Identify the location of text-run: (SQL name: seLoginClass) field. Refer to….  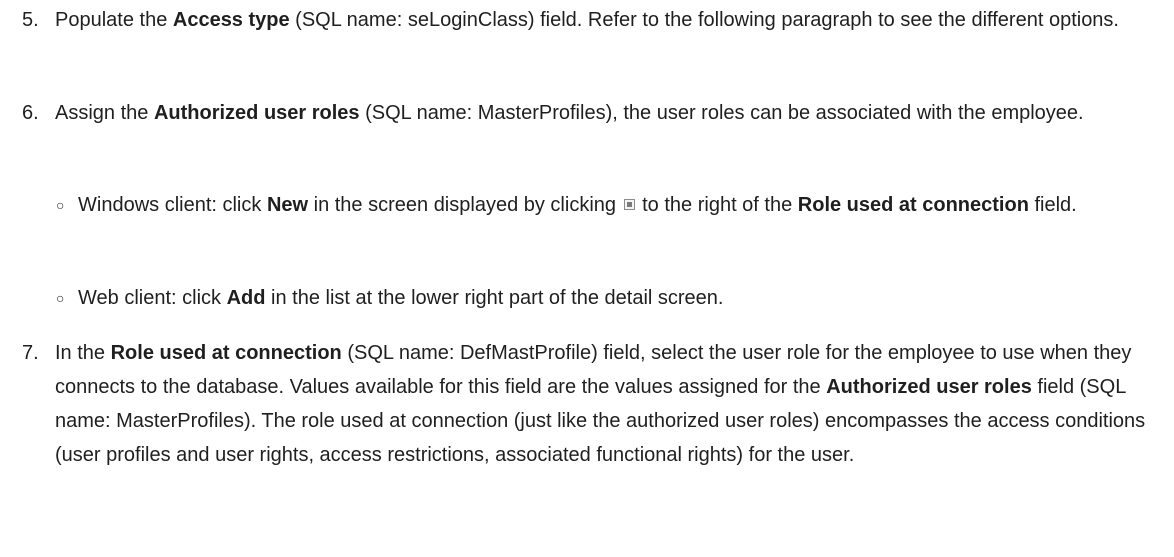
(704, 20).